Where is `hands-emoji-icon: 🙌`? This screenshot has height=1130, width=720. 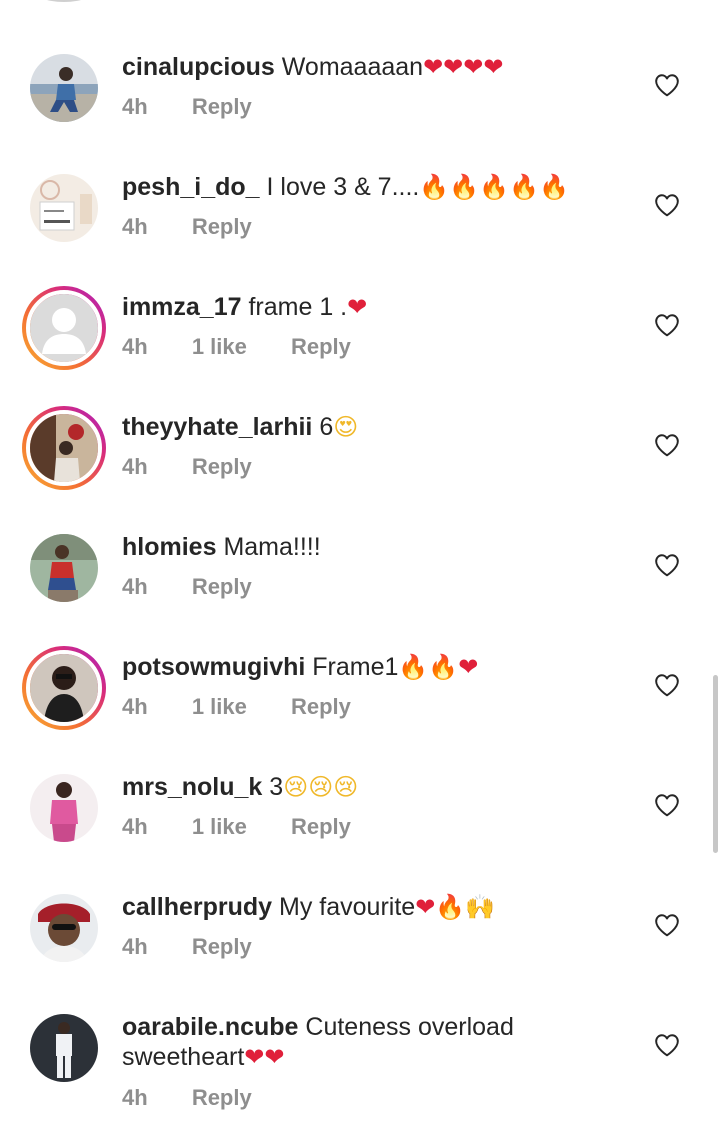
hands-emoji-icon: 🙌 is located at coordinates (480, 907).